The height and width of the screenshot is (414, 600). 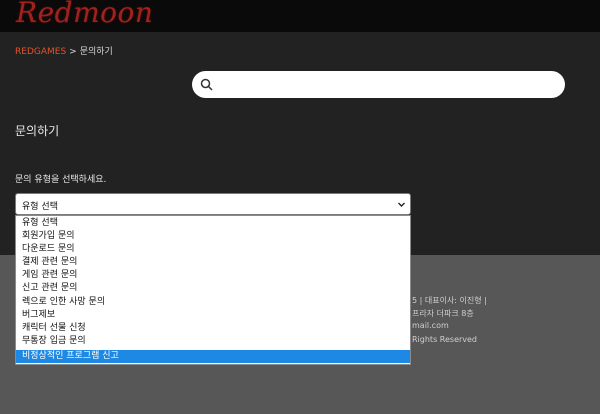 I want to click on page-title: 문의하기, so click(x=37, y=131).